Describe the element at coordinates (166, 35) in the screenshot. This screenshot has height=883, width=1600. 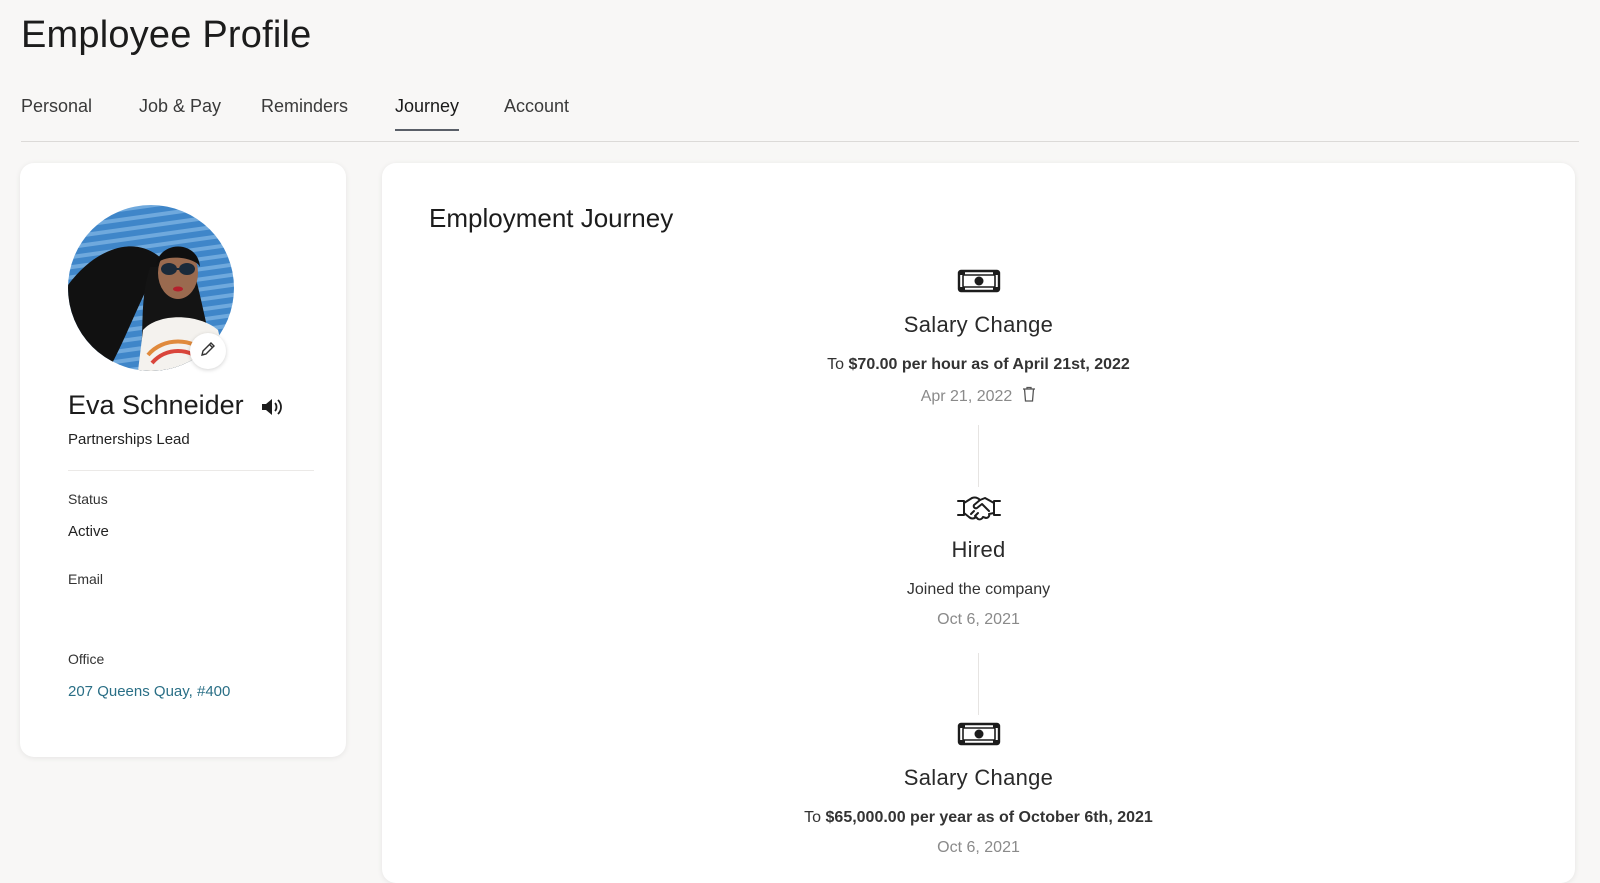
I see `page-title: Employee Profile` at that location.